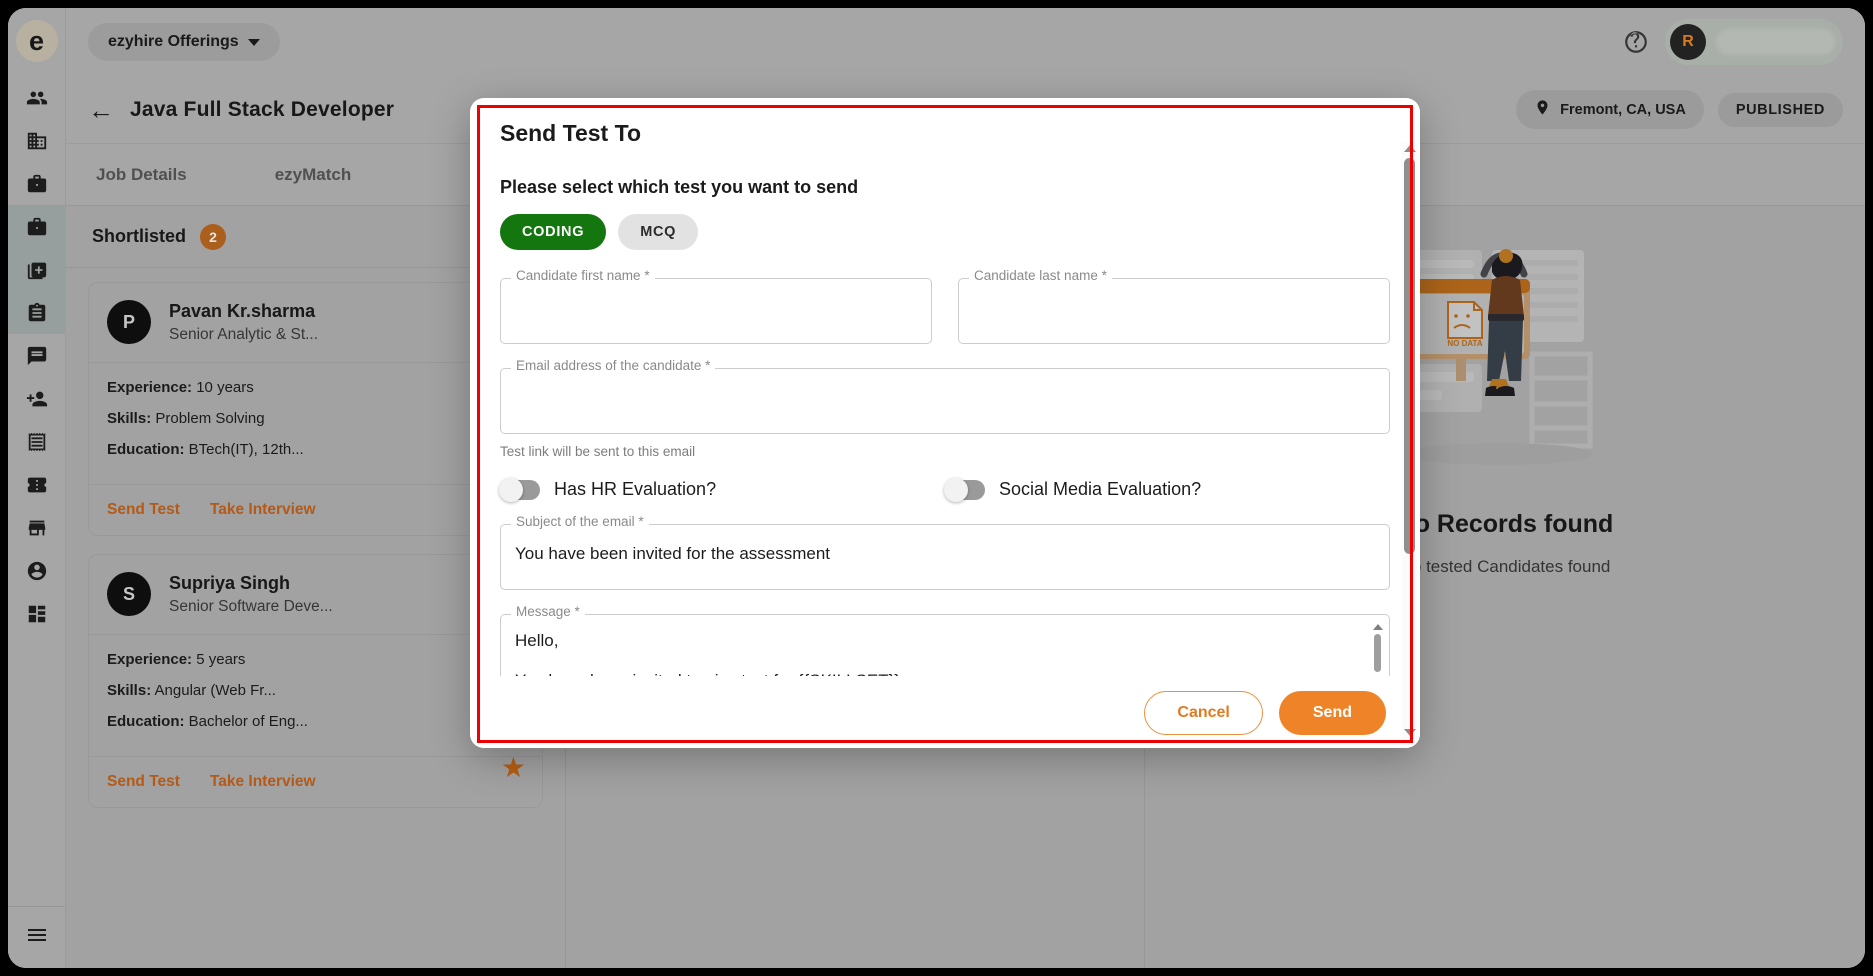 This screenshot has width=1873, height=976. I want to click on sidebar-item-jobs, so click(37, 183).